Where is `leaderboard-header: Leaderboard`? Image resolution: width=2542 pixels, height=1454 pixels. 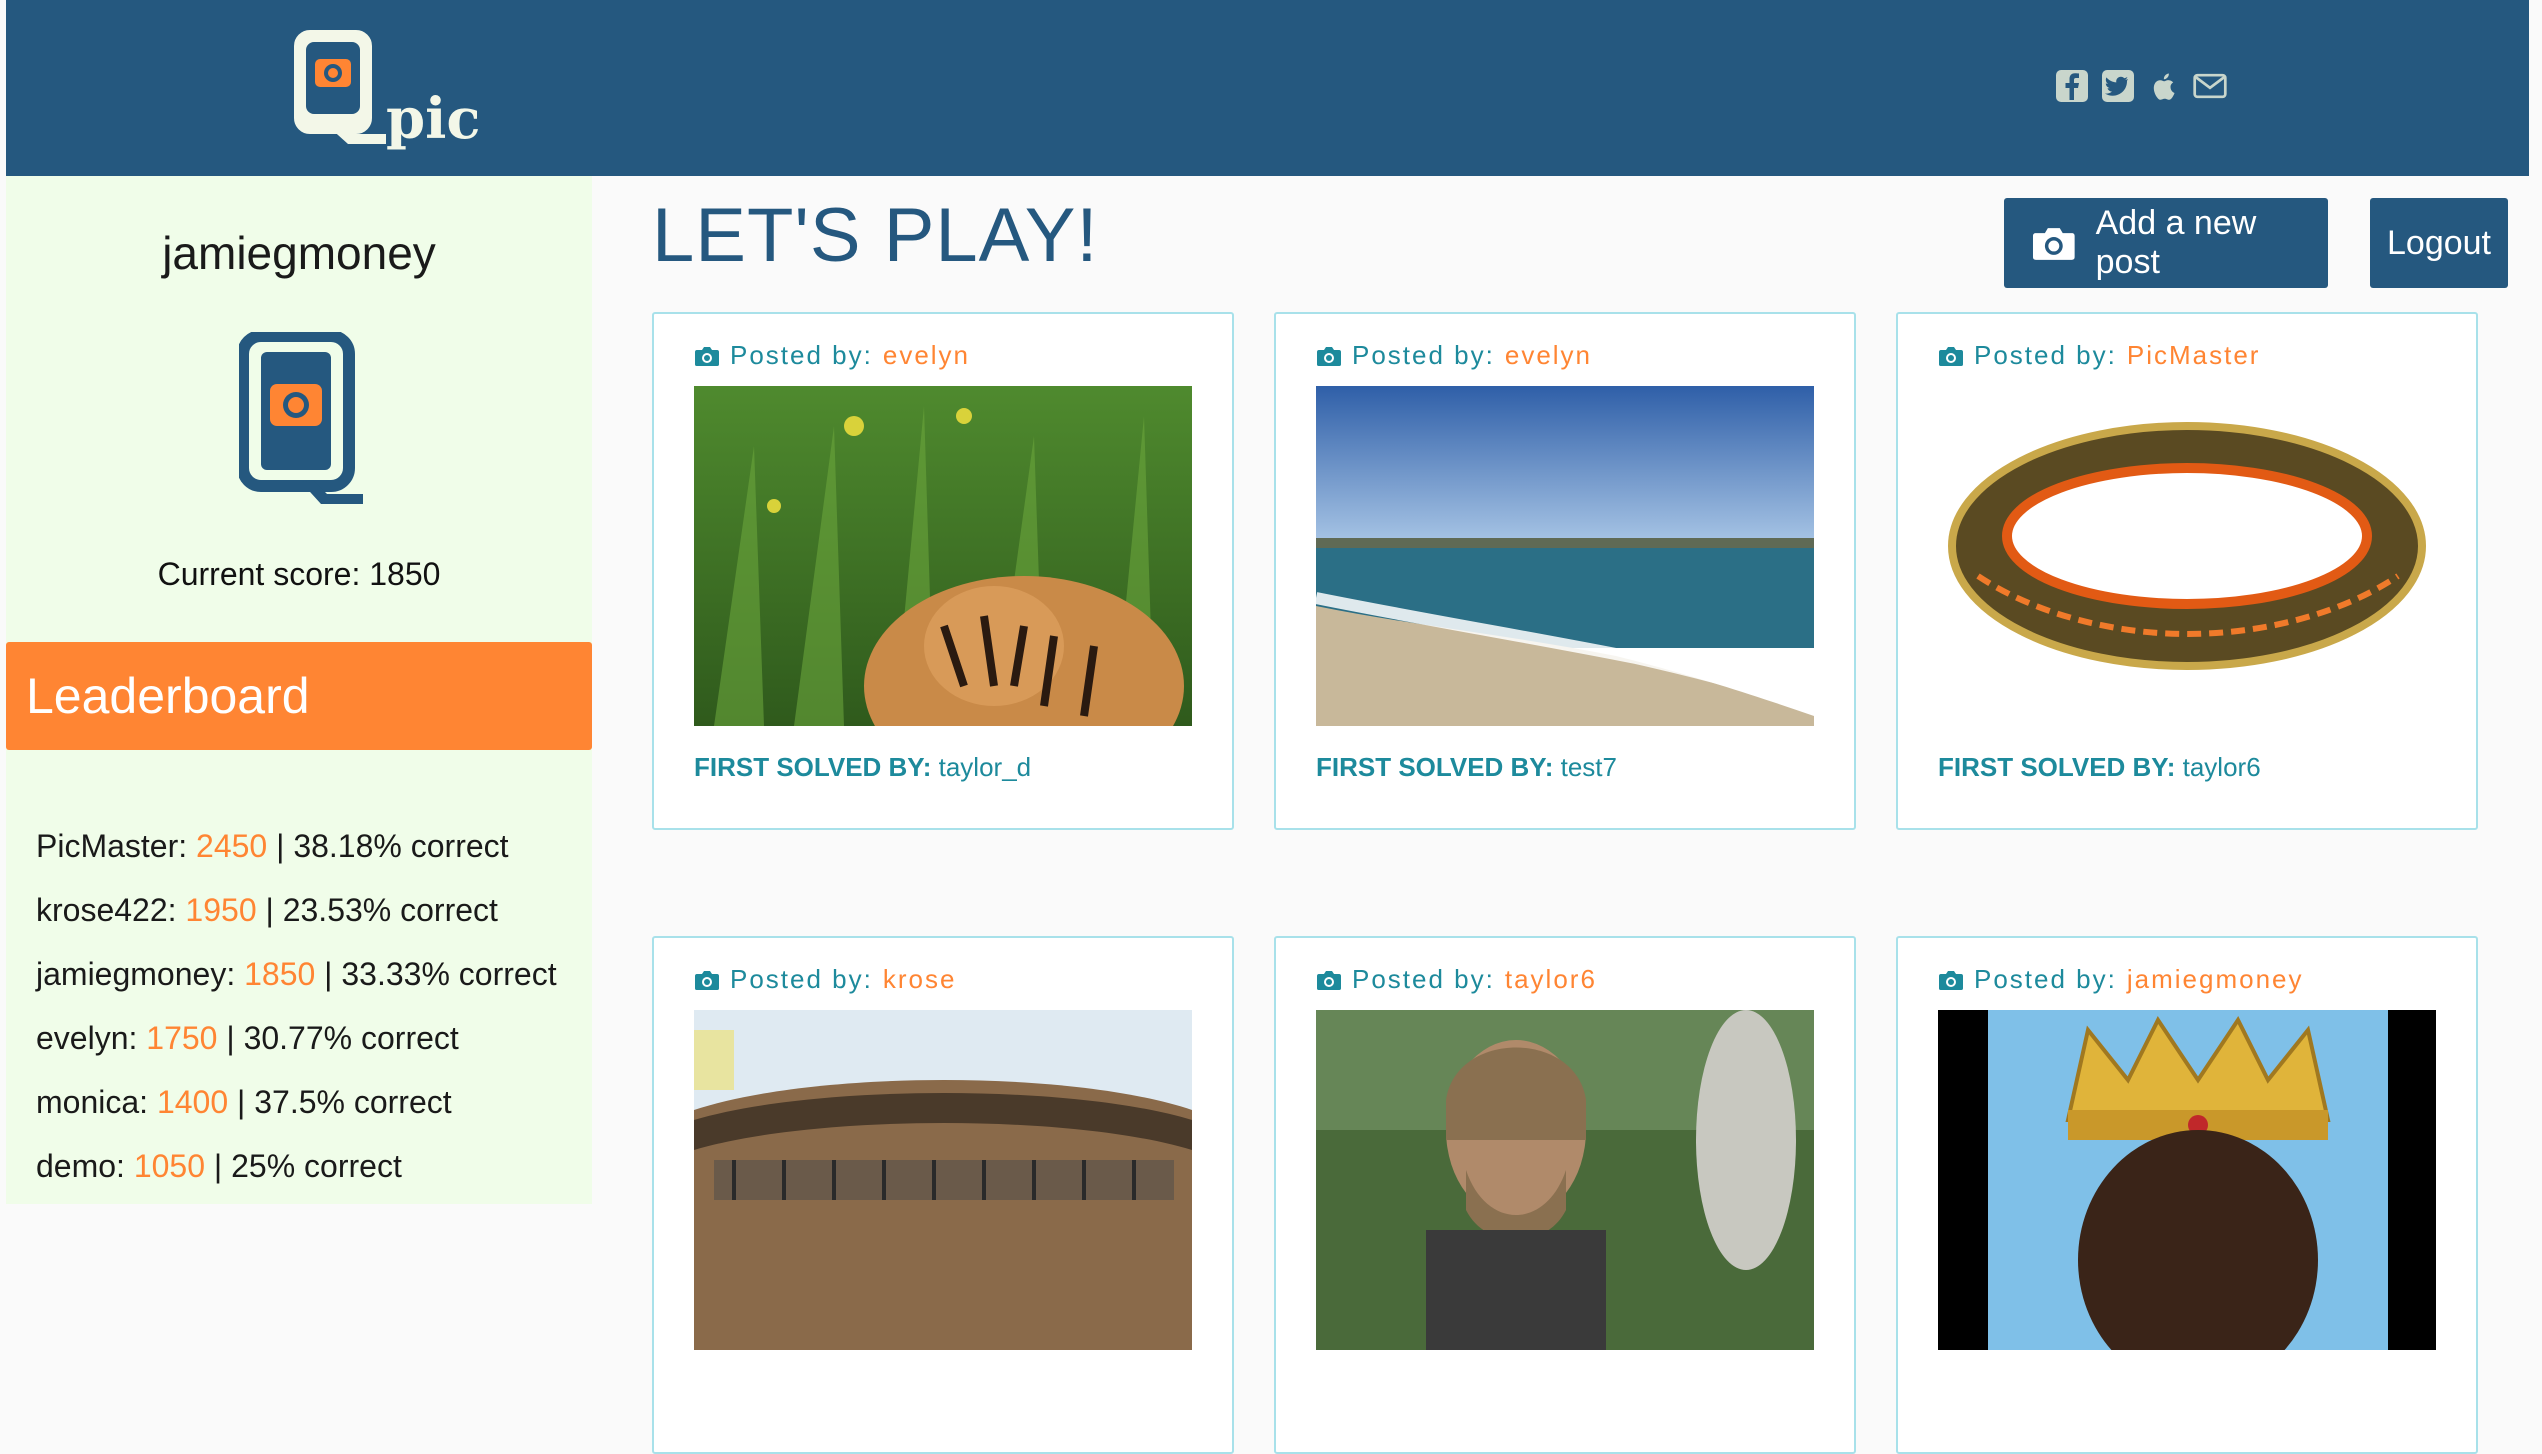
leaderboard-header: Leaderboard is located at coordinates (299, 696).